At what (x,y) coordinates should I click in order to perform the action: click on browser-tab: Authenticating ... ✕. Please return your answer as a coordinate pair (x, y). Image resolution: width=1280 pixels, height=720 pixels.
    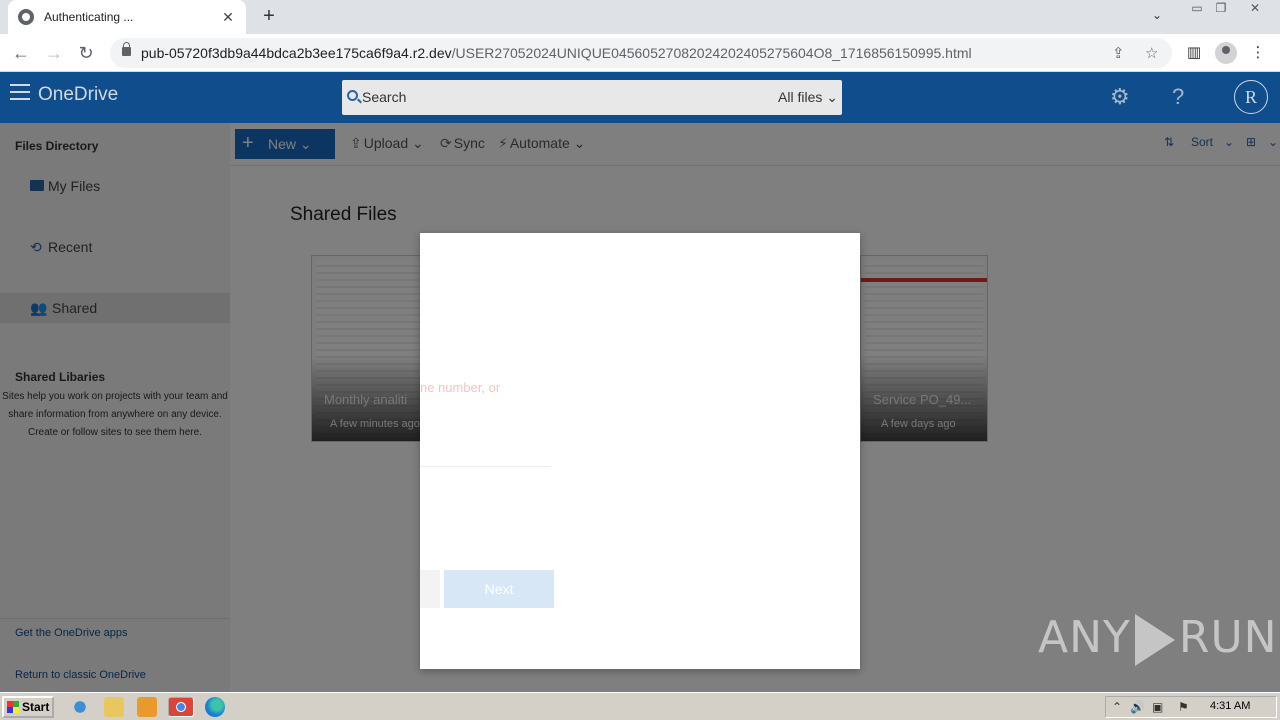
    Looking at the image, I should click on (127, 17).